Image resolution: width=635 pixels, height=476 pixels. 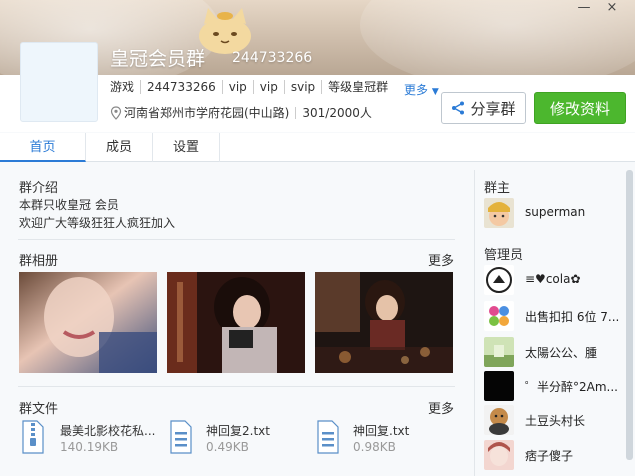 What do you see at coordinates (317, 147) in the screenshot?
I see `tab-bar: 首页 成员 设置` at bounding box center [317, 147].